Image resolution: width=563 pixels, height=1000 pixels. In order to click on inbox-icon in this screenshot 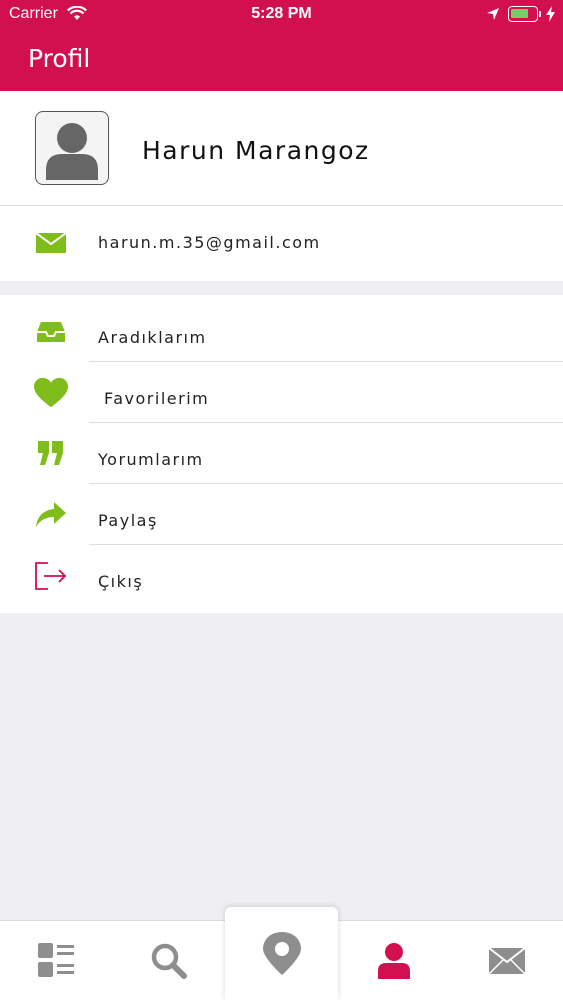, I will do `click(51, 332)`.